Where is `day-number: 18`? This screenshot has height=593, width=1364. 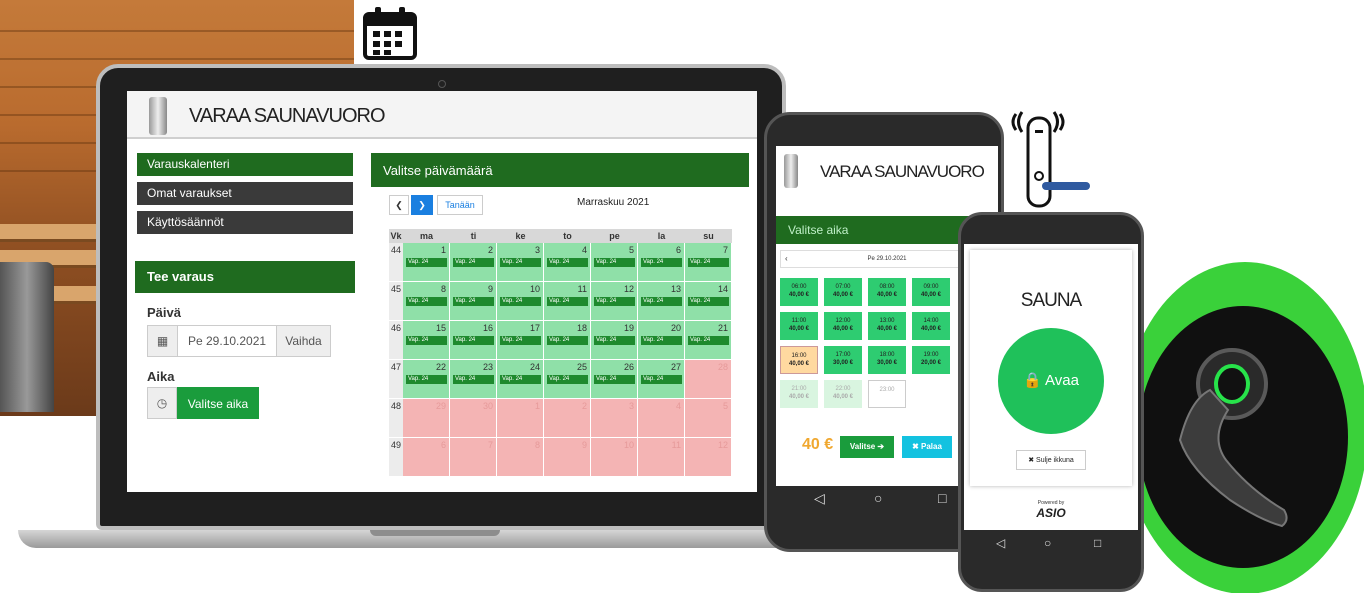 day-number: 18 is located at coordinates (581, 328).